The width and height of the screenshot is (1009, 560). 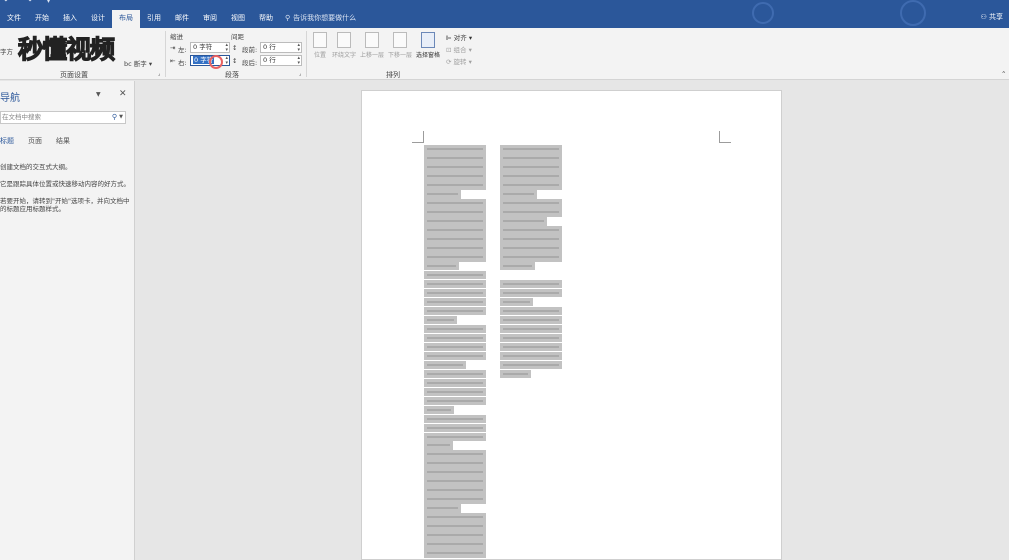 What do you see at coordinates (983, 17) in the screenshot?
I see `person-icon: ⚇` at bounding box center [983, 17].